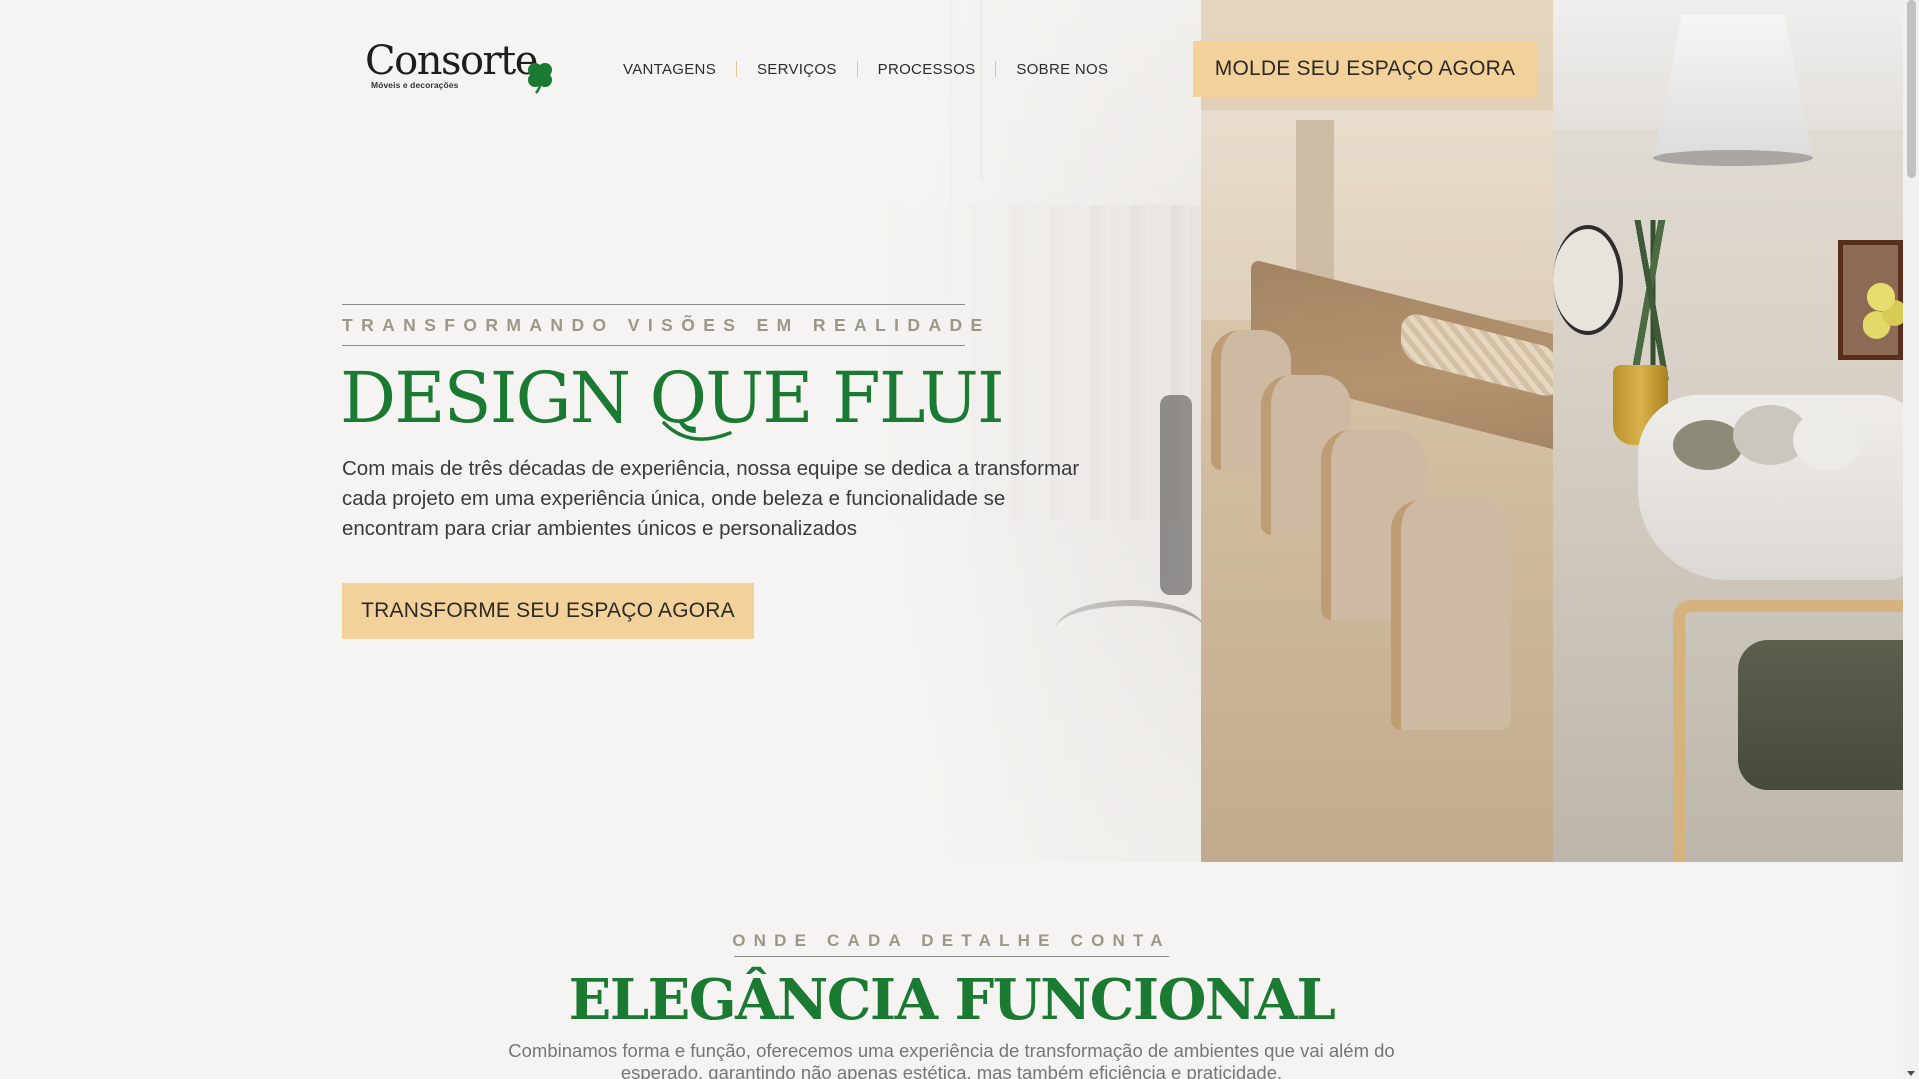 The image size is (1919, 1079). What do you see at coordinates (548, 611) in the screenshot?
I see `hero-cta-button: TRANSFORME SEU ESPAÇO AGORA` at bounding box center [548, 611].